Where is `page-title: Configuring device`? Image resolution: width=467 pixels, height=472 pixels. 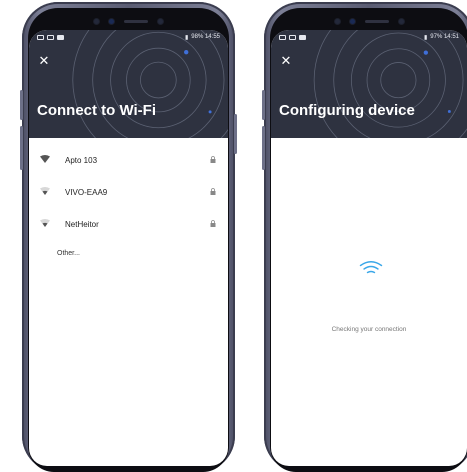 page-title: Configuring device is located at coordinates (347, 110).